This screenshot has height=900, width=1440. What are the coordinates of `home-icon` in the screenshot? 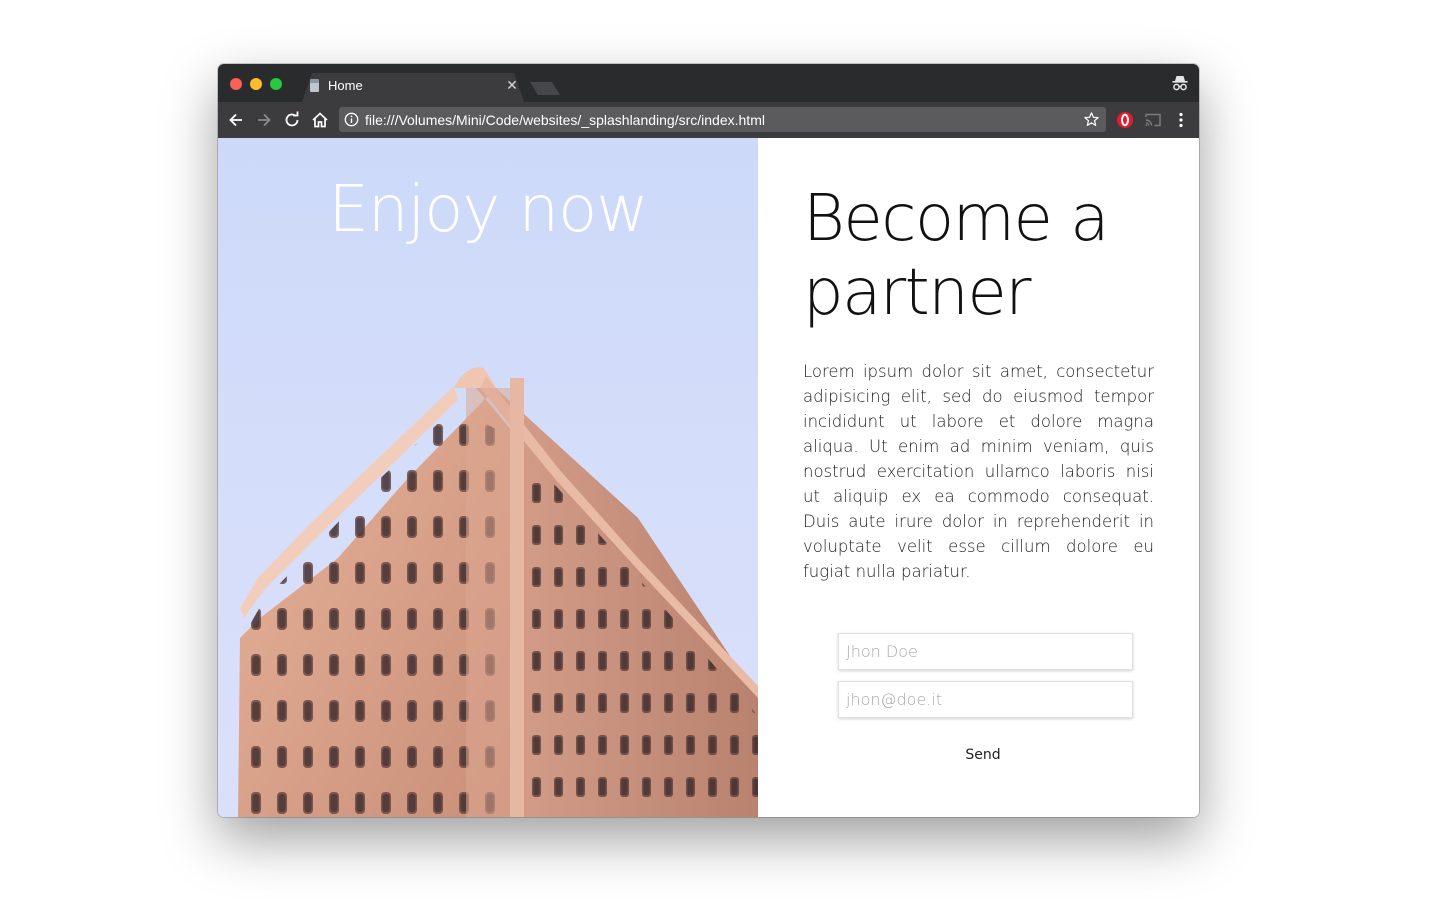 It's located at (320, 120).